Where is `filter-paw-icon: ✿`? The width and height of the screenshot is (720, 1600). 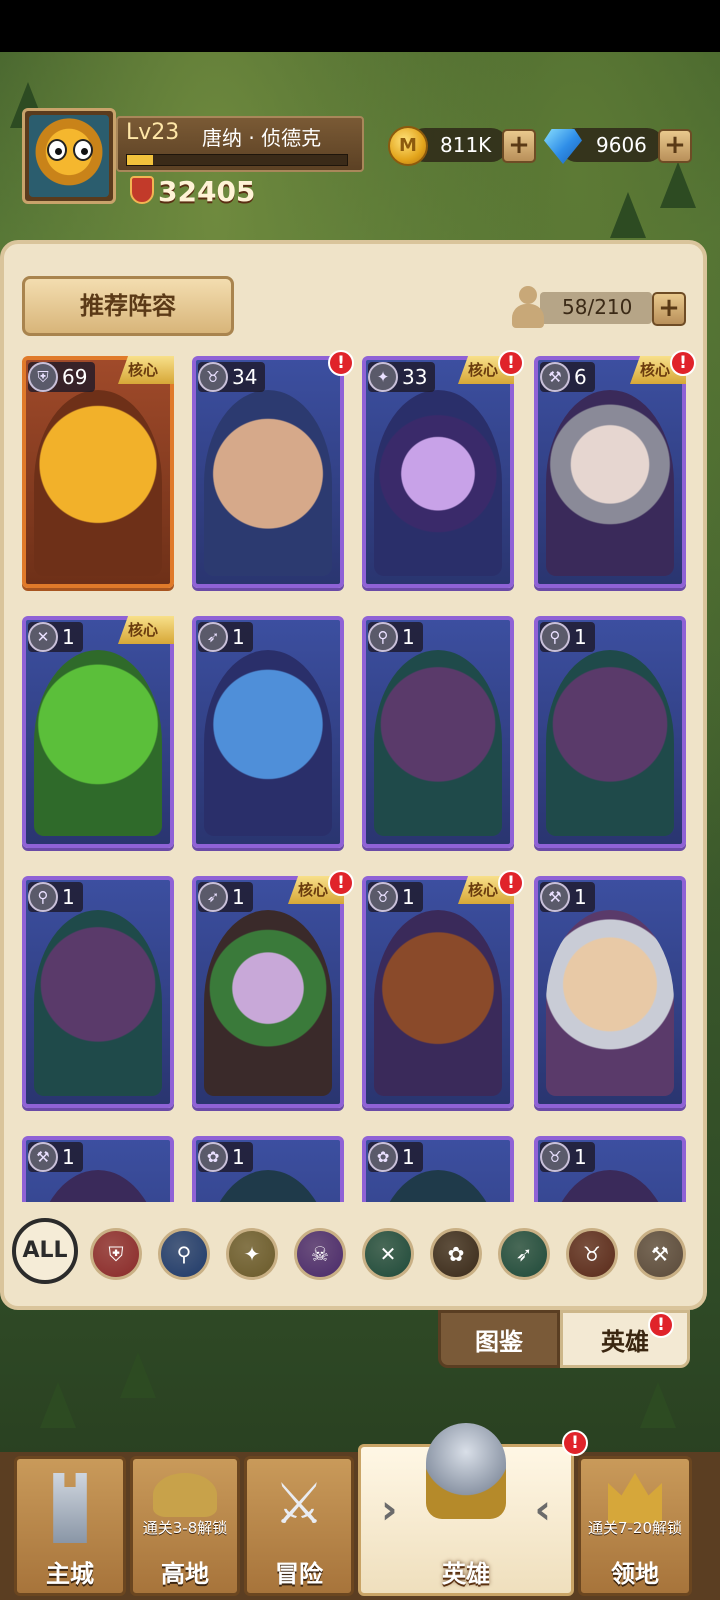
filter-paw-icon: ✿ is located at coordinates (456, 1254).